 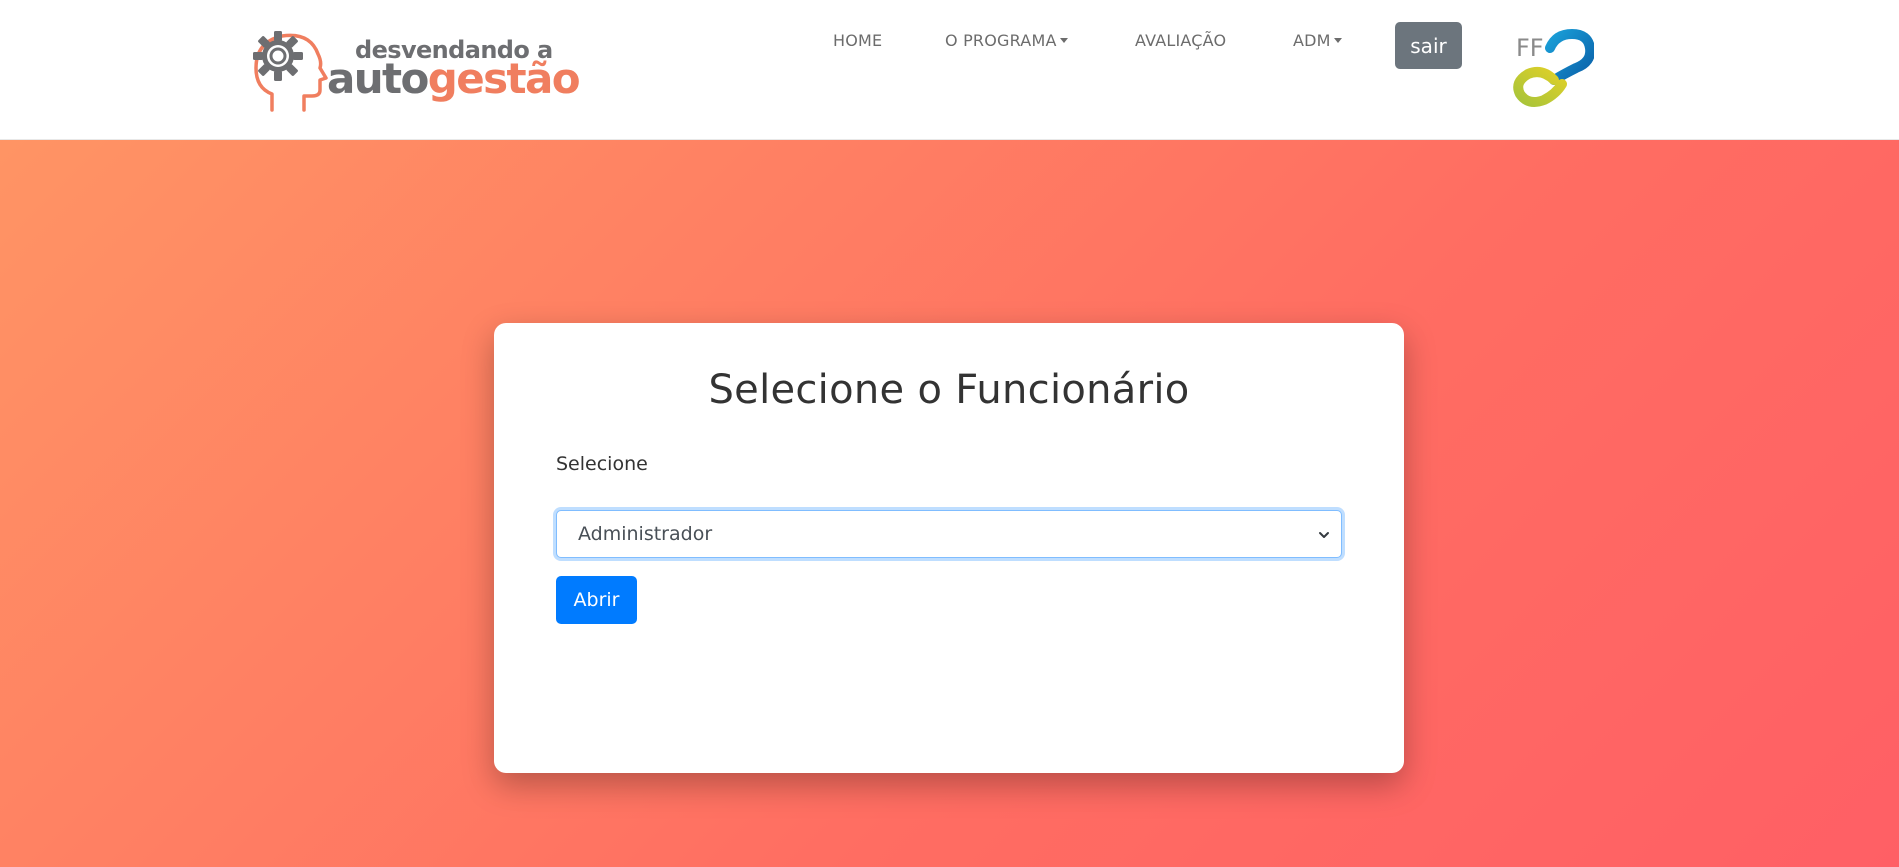 What do you see at coordinates (1553, 67) in the screenshot?
I see `partner-logo-icon: FF` at bounding box center [1553, 67].